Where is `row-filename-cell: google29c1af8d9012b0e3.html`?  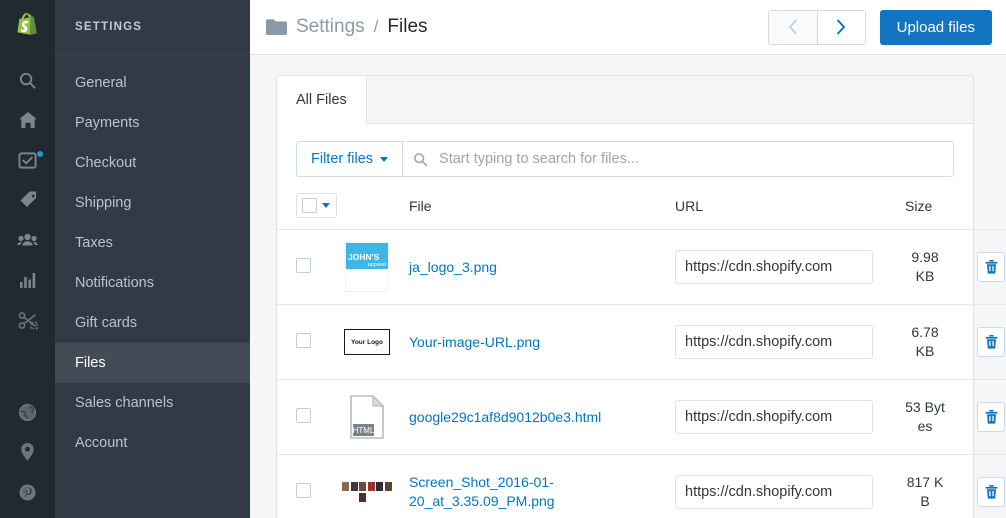
row-filename-cell: google29c1af8d9012b0e3.html is located at coordinates (542, 417).